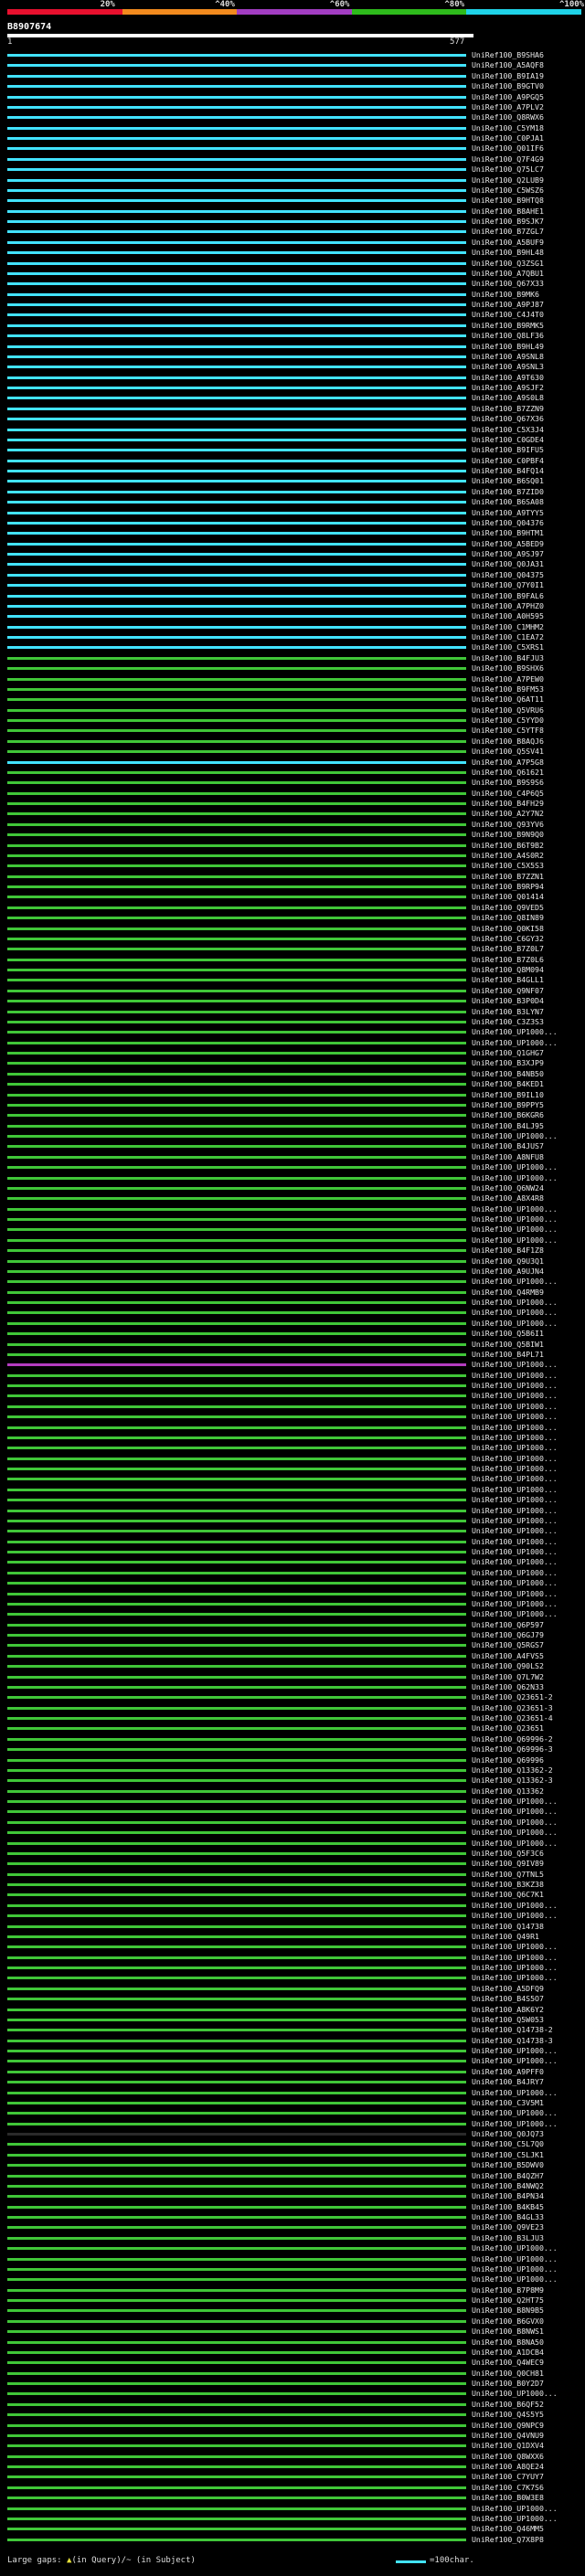 This screenshot has width=585, height=2576. Describe the element at coordinates (508, 1156) in the screenshot. I see `hit-label: UniRef100_A8NFU8` at that location.